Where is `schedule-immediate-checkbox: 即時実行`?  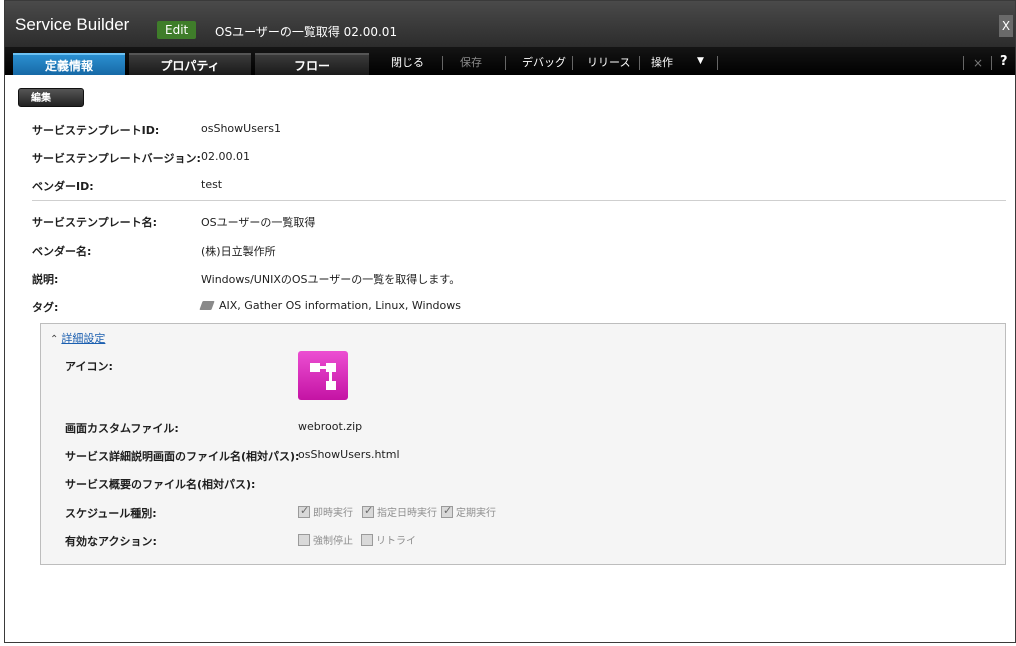
schedule-immediate-checkbox: 即時実行 is located at coordinates (325, 511).